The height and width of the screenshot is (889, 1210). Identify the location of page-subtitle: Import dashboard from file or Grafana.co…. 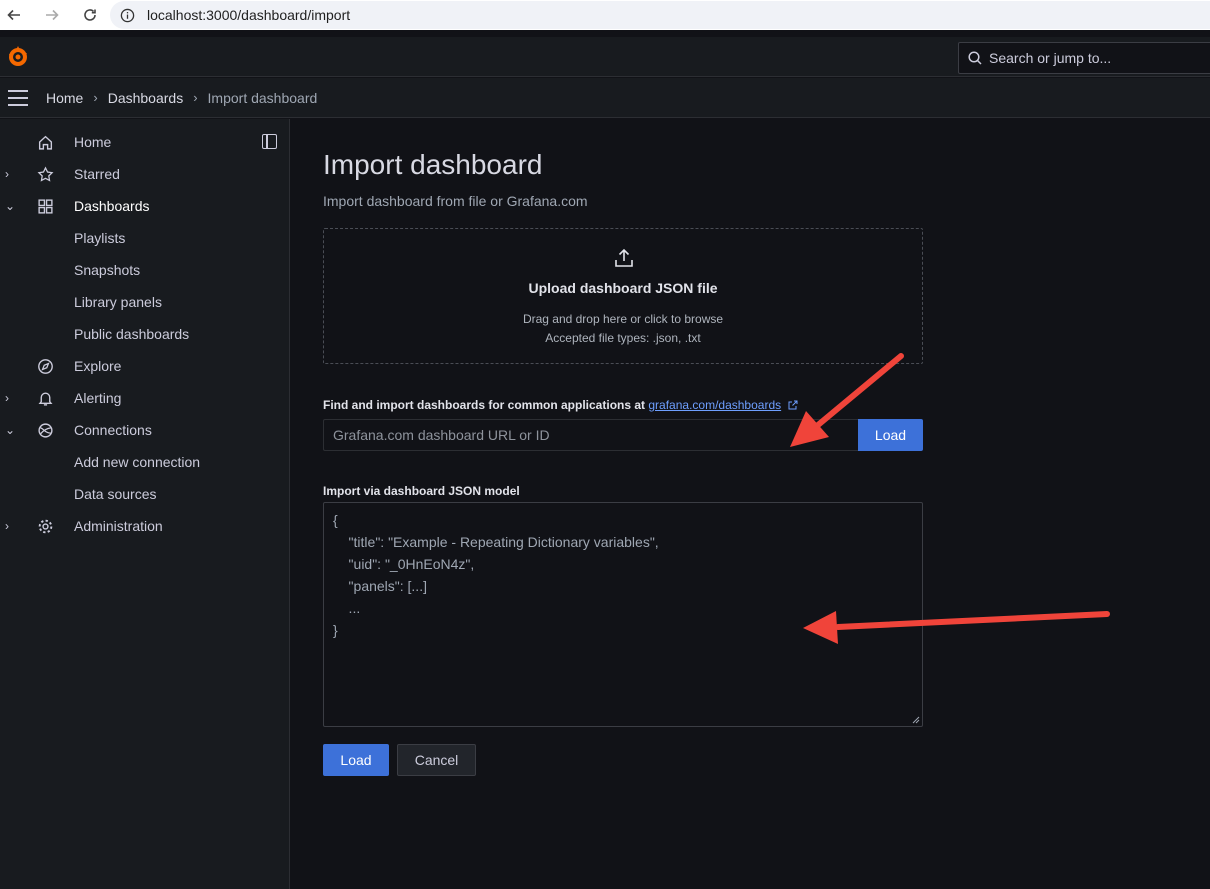
(455, 201).